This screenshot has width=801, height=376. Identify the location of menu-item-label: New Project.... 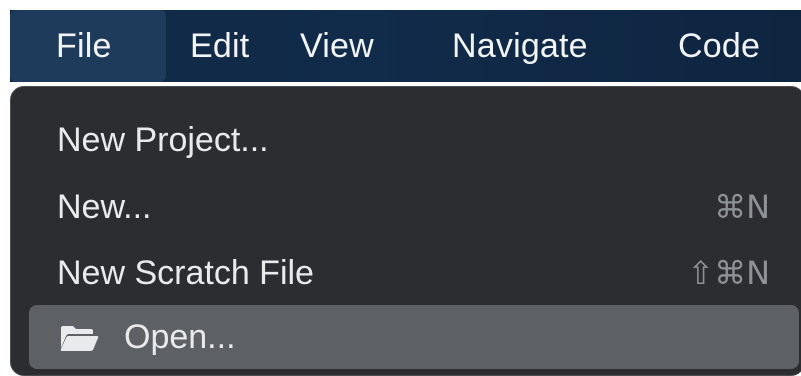
(163, 139).